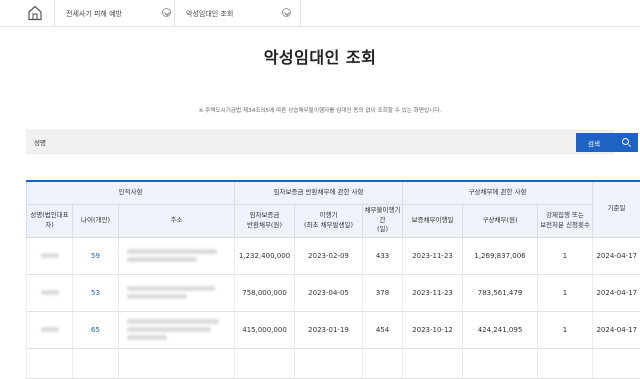  I want to click on col-indemnity-date: 보증채무이행일, so click(433, 220).